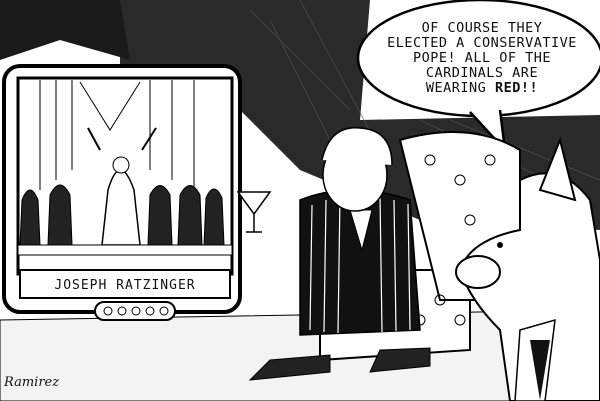  What do you see at coordinates (516, 87) in the screenshot?
I see `speech-emphasis: RED!!` at bounding box center [516, 87].